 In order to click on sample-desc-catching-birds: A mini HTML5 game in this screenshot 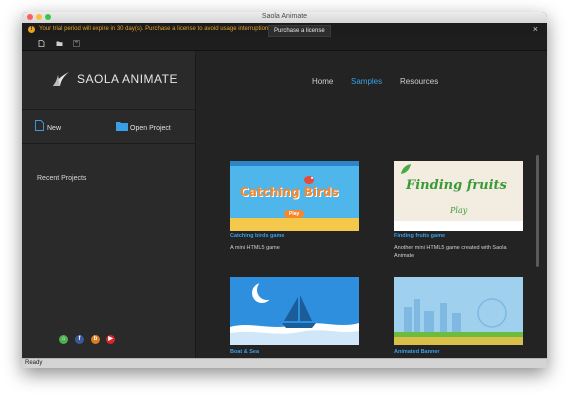, I will do `click(255, 248)`.